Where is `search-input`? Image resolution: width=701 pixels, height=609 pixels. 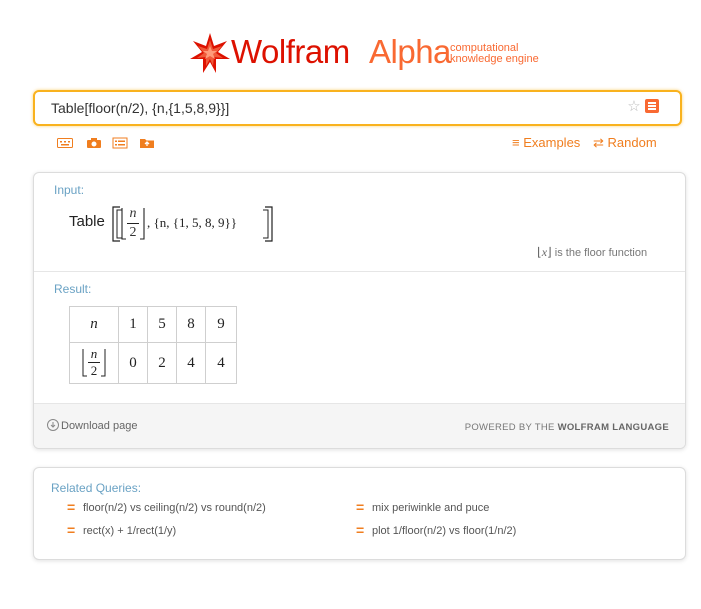
search-input is located at coordinates (331, 108).